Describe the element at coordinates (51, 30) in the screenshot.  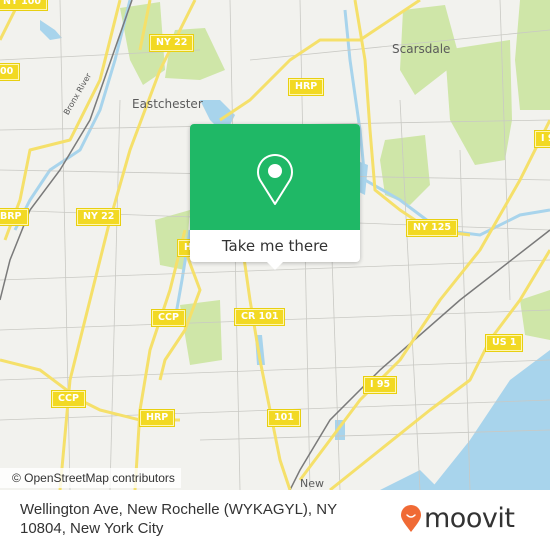
I see `lake` at that location.